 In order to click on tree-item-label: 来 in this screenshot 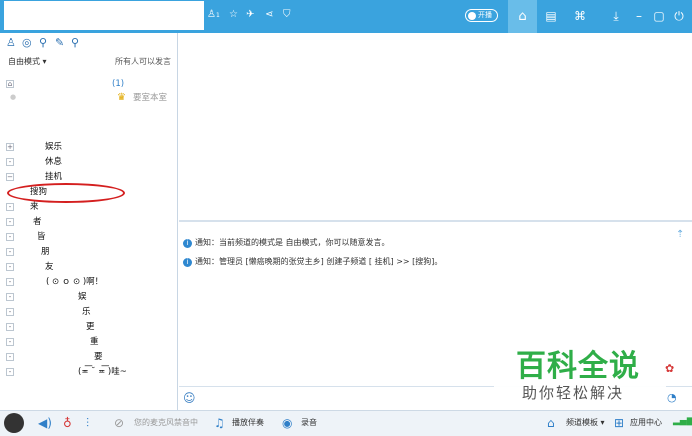, I will do `click(34, 207)`.